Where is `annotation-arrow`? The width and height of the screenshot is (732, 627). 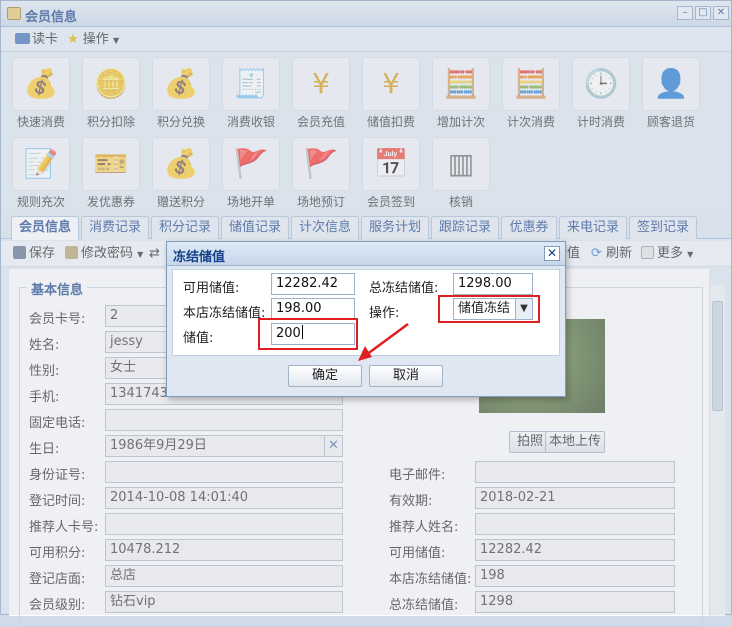
annotation-arrow is located at coordinates (383, 341).